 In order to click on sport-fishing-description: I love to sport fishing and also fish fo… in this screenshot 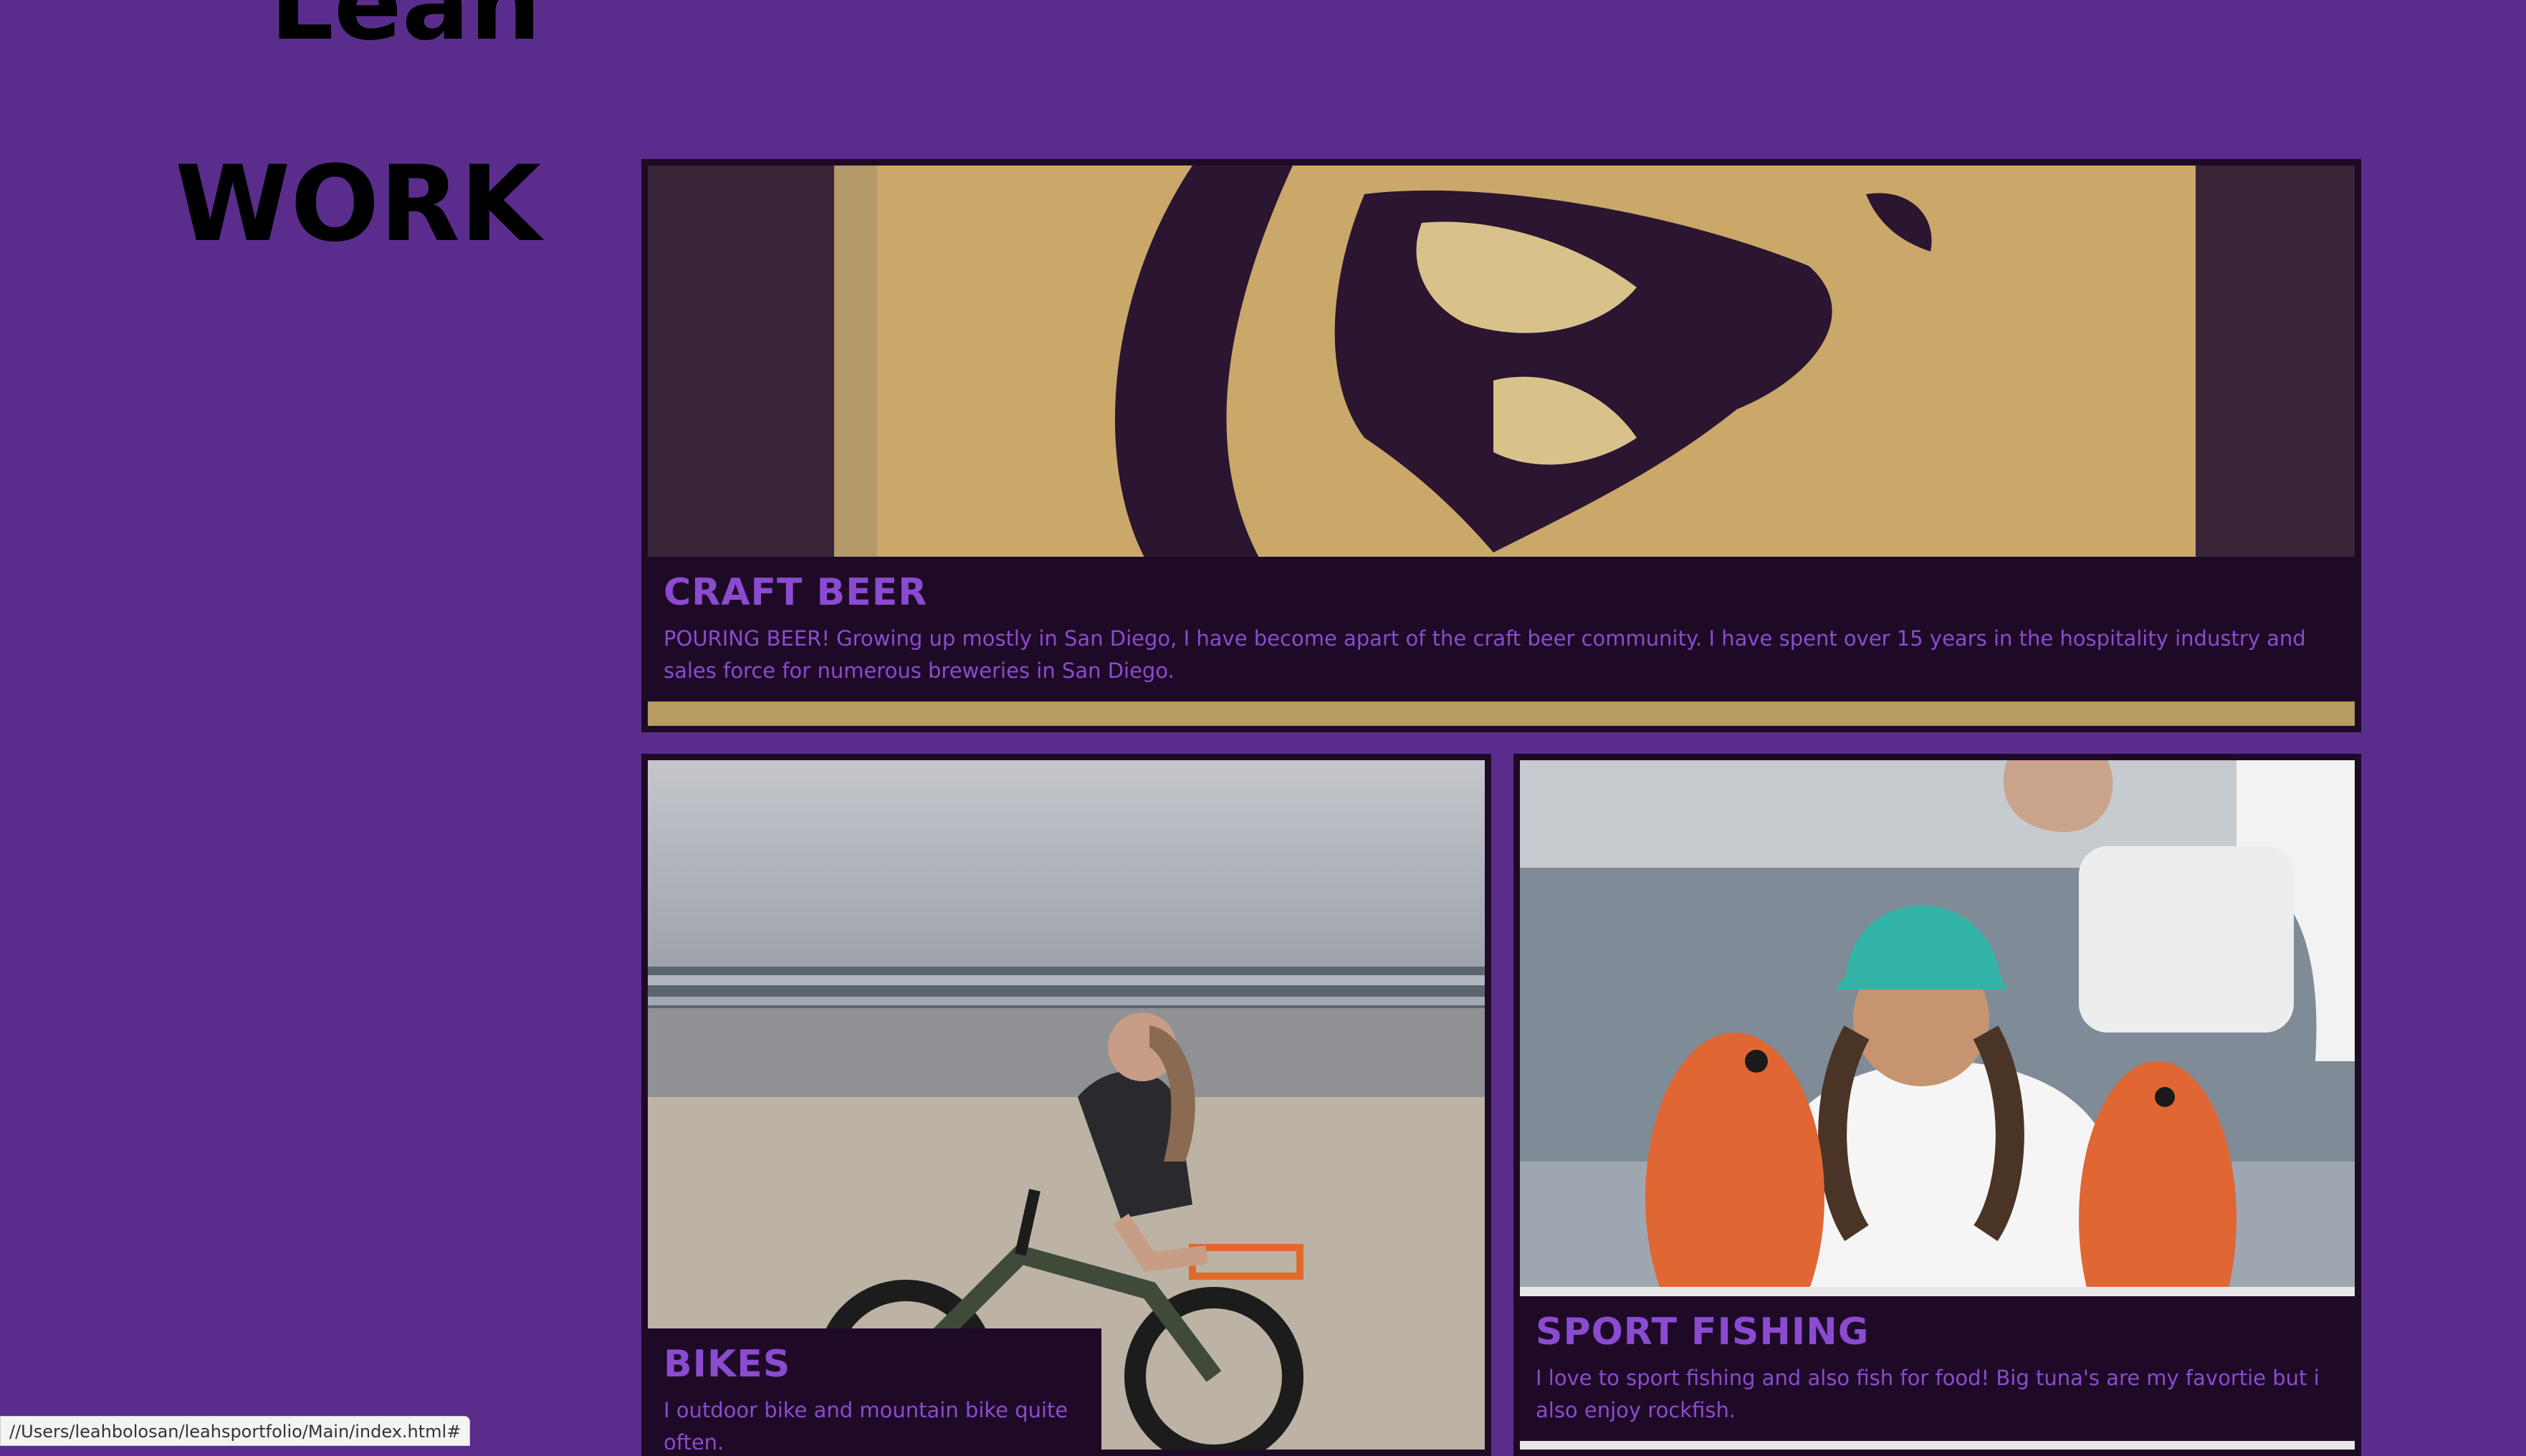, I will do `click(1928, 1394)`.